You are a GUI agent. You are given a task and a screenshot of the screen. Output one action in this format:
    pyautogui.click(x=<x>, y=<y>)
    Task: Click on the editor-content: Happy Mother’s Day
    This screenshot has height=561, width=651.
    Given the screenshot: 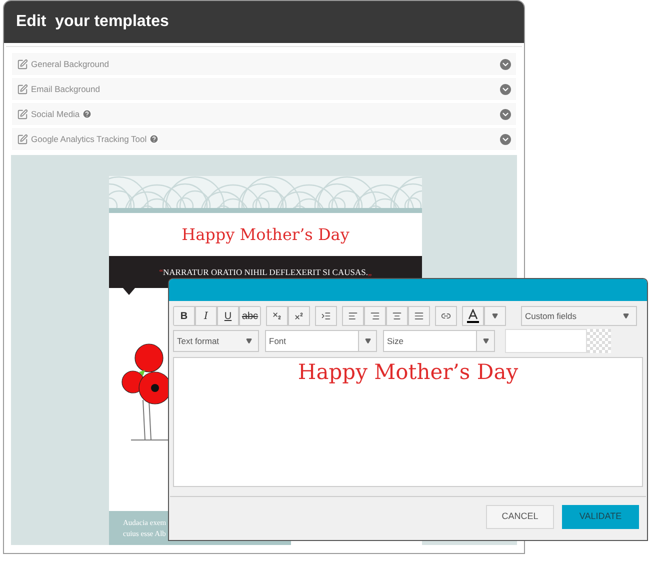 What is the action you would take?
    pyautogui.click(x=408, y=372)
    